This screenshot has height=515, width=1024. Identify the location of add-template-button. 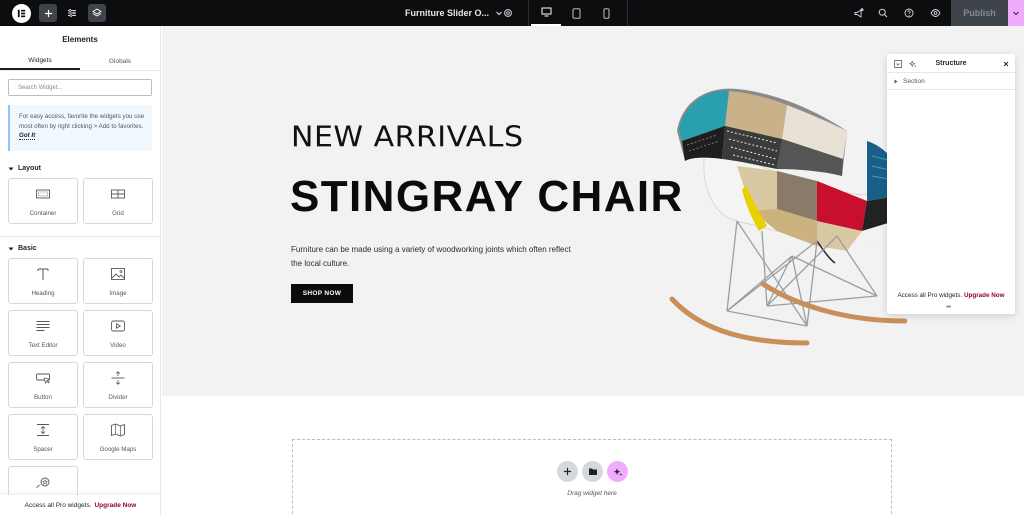
(592, 471).